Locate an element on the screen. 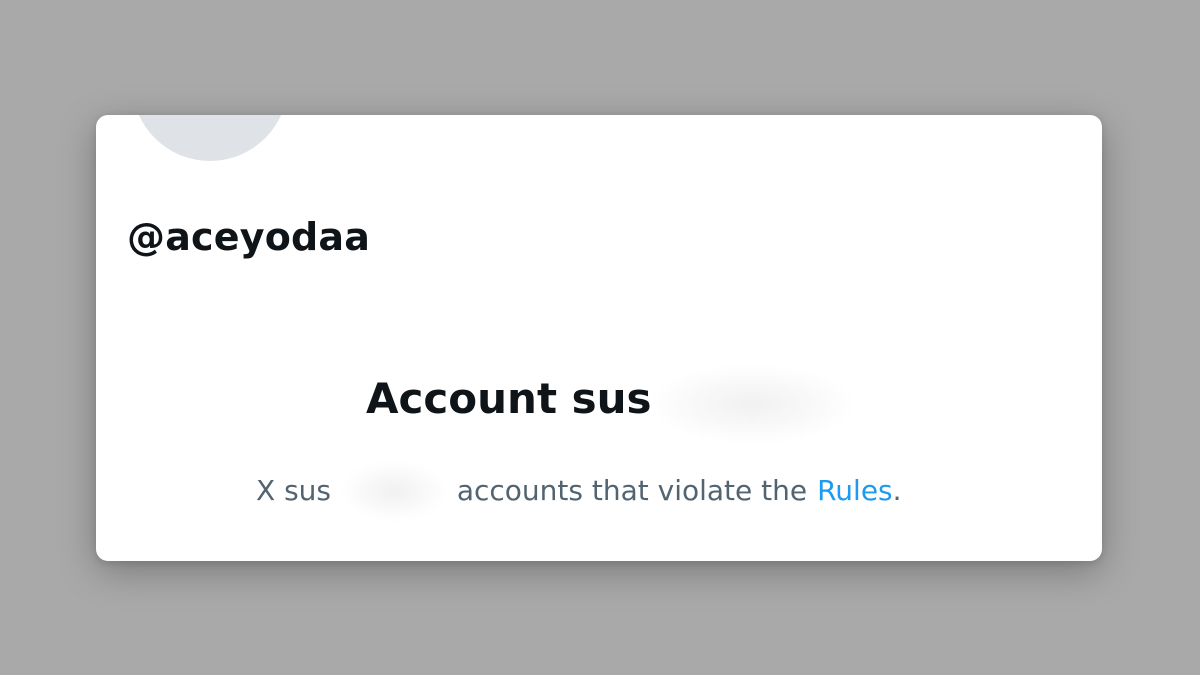  suspension-title: Account sus is located at coordinates (509, 398).